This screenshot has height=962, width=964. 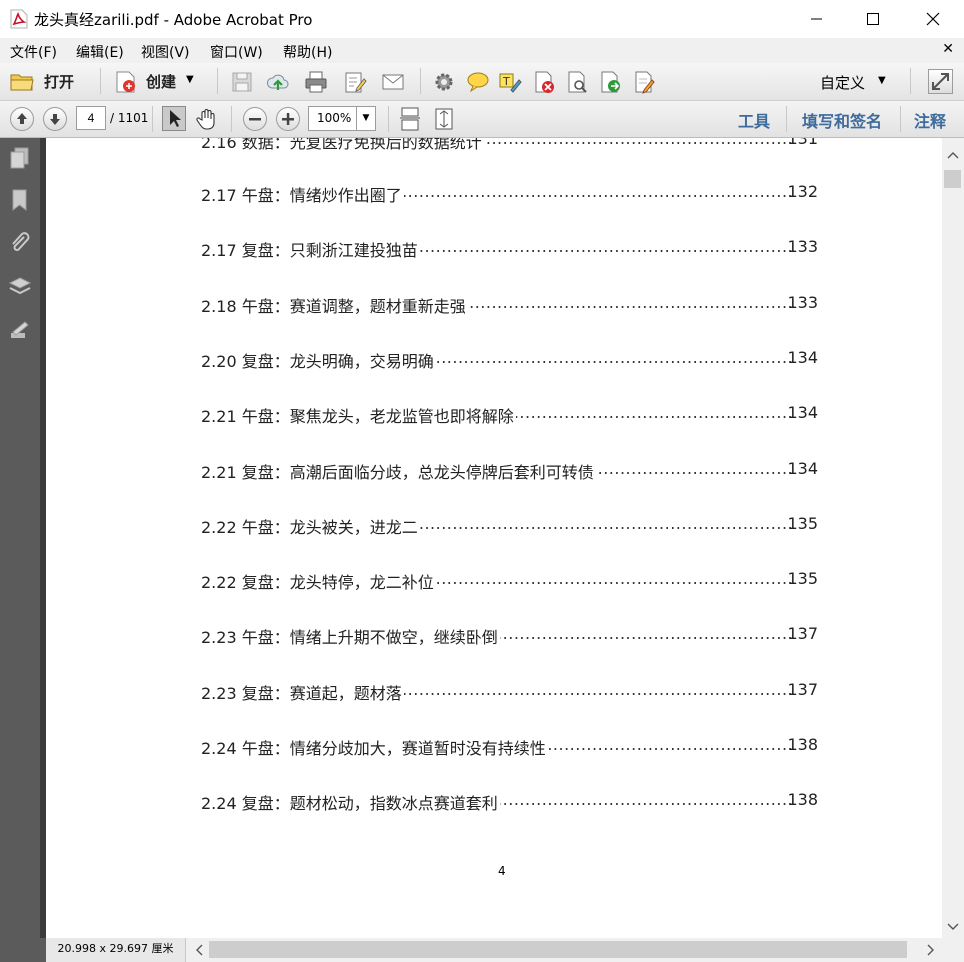 What do you see at coordinates (802, 689) in the screenshot?
I see `toc-entry-page: 137` at bounding box center [802, 689].